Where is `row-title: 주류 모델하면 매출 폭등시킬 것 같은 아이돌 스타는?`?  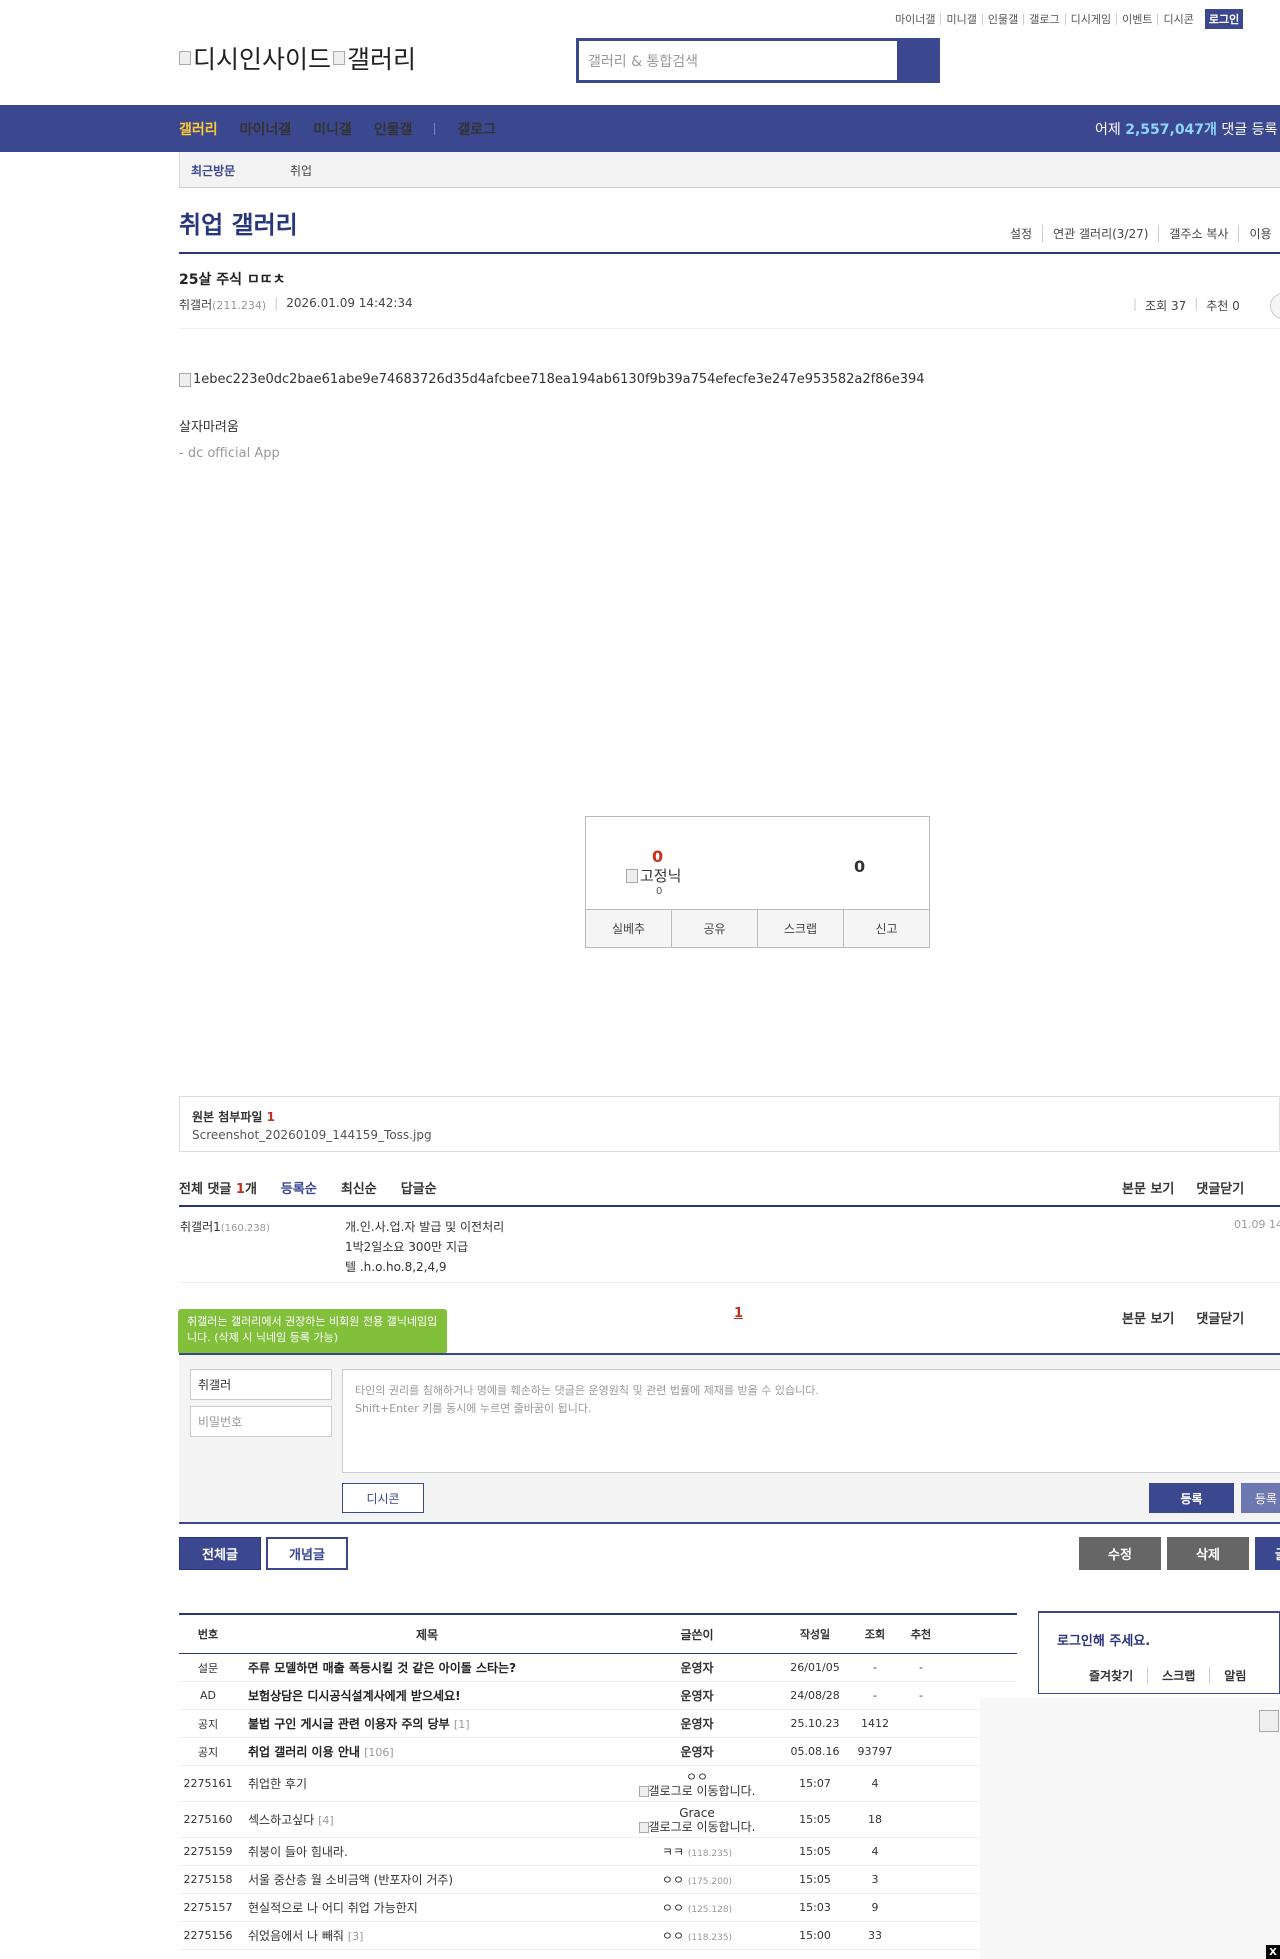
row-title: 주류 모델하면 매출 폭등시킬 것 같은 아이돌 스타는? is located at coordinates (427, 1667).